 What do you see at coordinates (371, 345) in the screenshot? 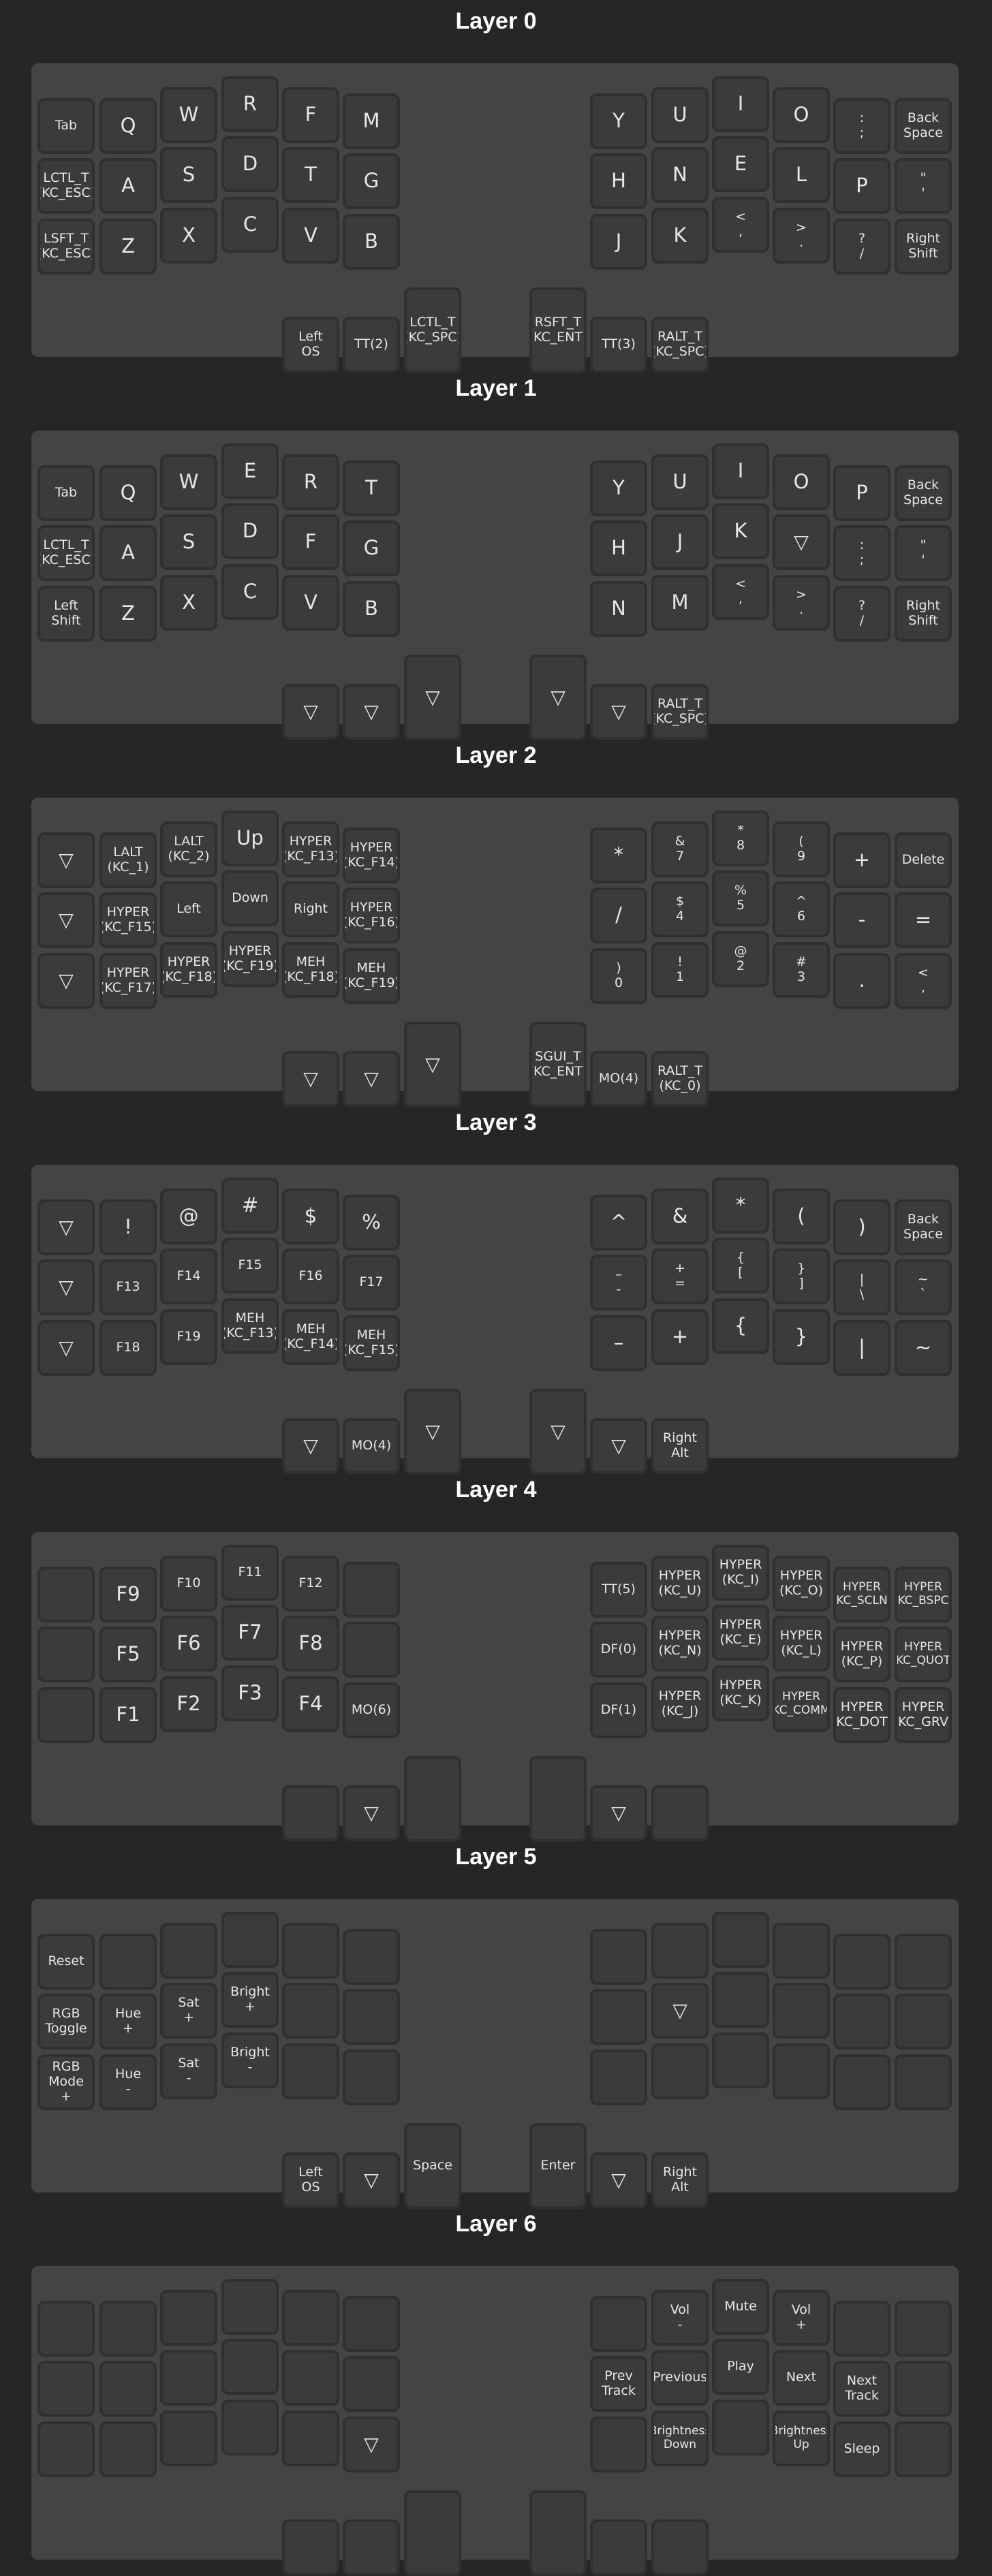
I see `key-lt-1: TT(2)` at bounding box center [371, 345].